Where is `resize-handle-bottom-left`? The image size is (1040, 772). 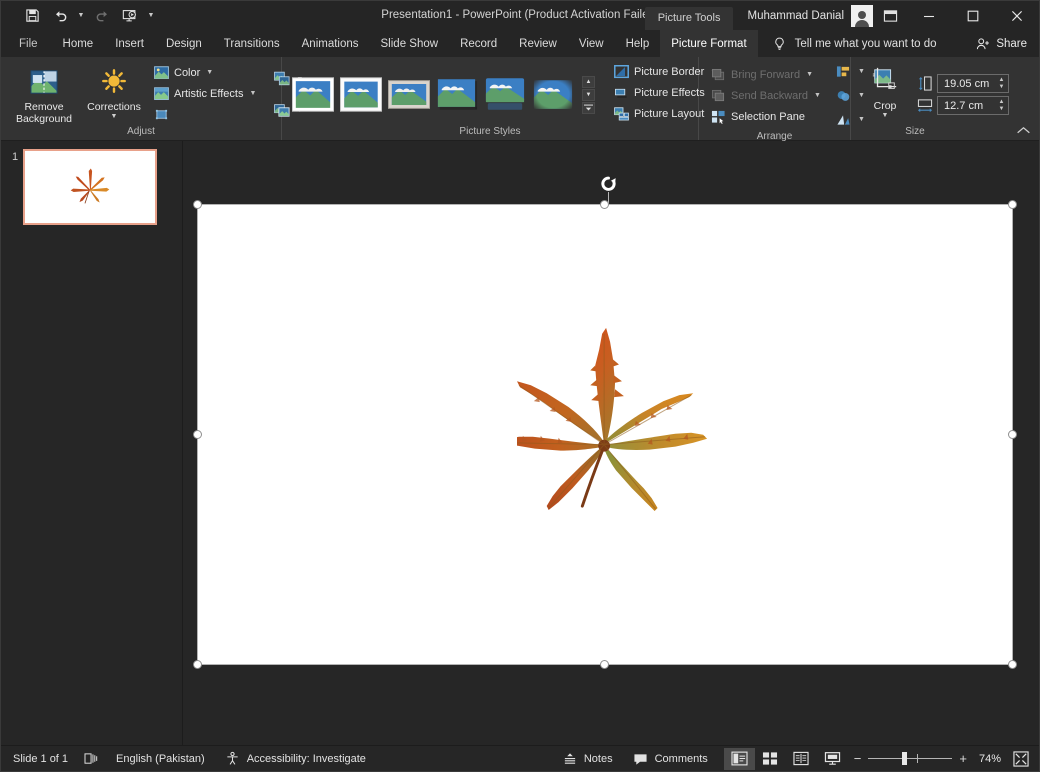 resize-handle-bottom-left is located at coordinates (197, 664).